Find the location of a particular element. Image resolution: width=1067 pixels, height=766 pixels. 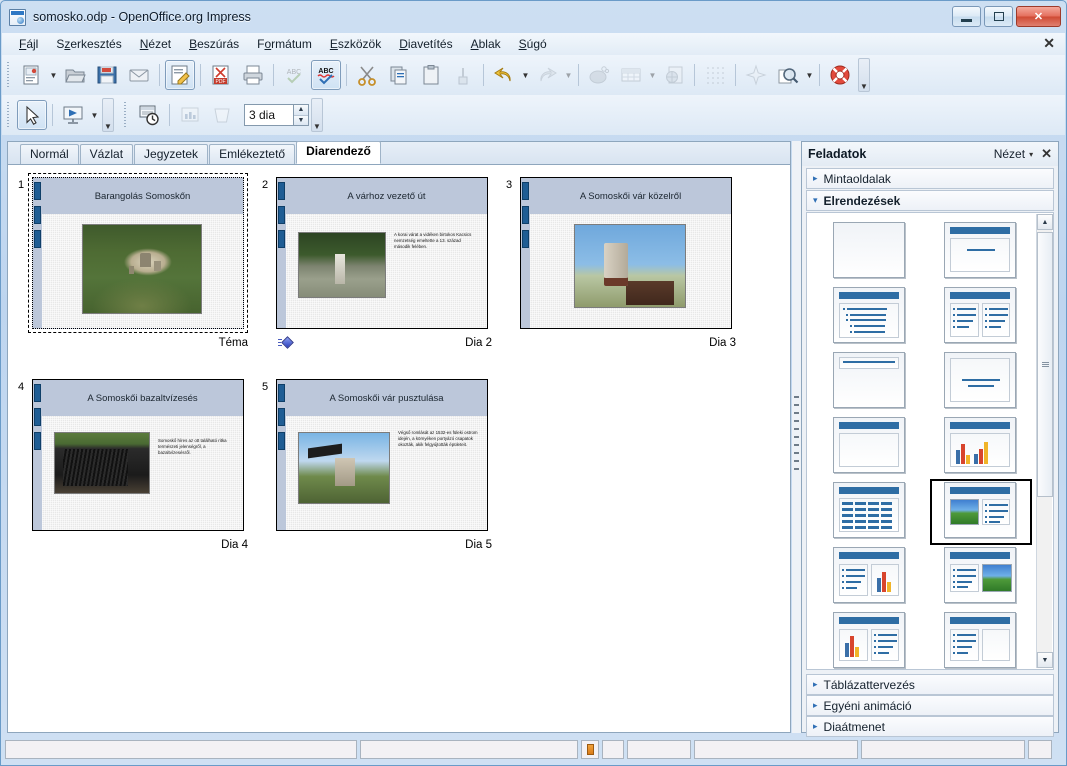

layout-title-chart-bullets is located at coordinates (868, 639).